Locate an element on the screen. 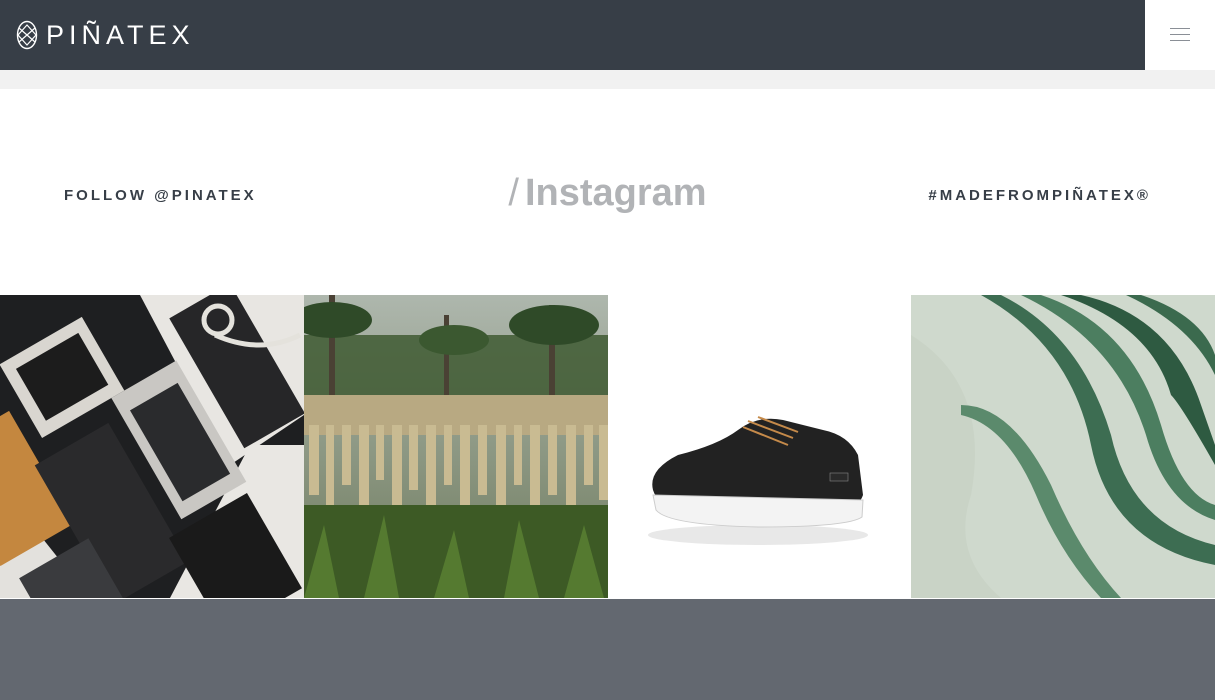 Image resolution: width=1215 pixels, height=700 pixels. sneaker-image is located at coordinates (759, 446).